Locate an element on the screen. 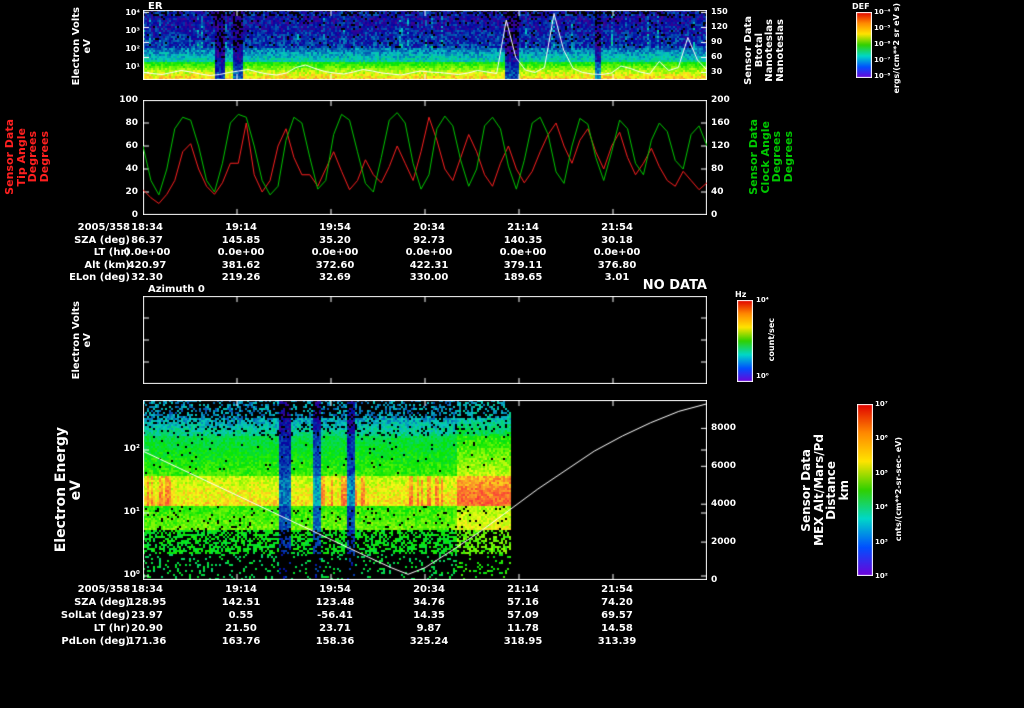 Image resolution: width=1024 pixels, height=708 pixels. table-cell-value: 325.24 is located at coordinates (429, 641).